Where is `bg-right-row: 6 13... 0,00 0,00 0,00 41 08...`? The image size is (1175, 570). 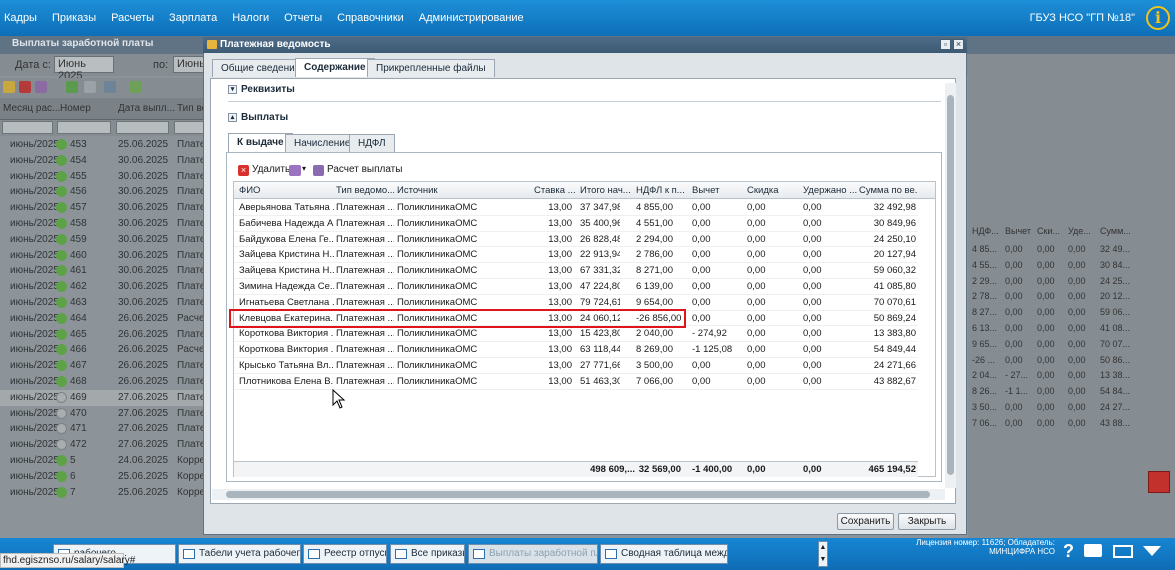
bg-right-row: 6 13... 0,00 0,00 0,00 41 08... is located at coordinates (1053, 329).